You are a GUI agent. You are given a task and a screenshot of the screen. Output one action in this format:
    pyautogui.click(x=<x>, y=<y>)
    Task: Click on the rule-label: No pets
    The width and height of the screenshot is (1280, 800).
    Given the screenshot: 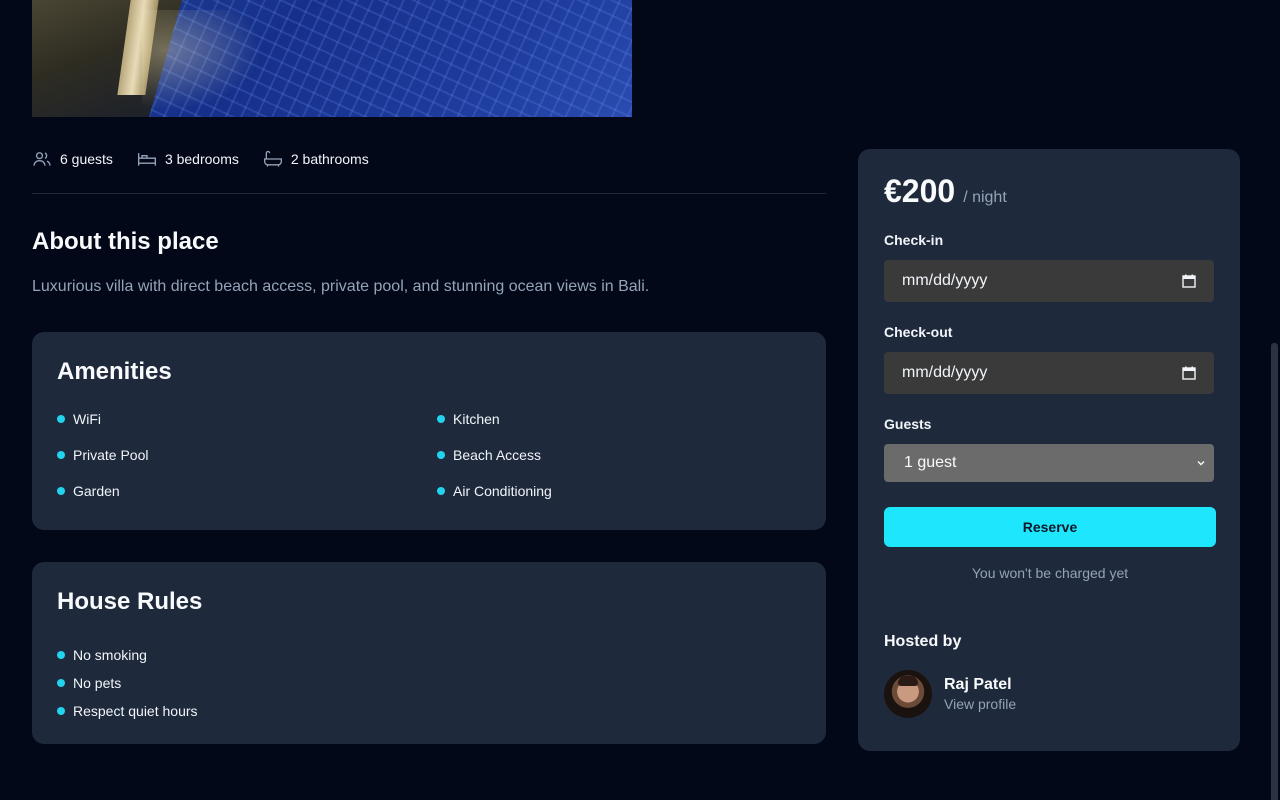 What is the action you would take?
    pyautogui.click(x=97, y=683)
    